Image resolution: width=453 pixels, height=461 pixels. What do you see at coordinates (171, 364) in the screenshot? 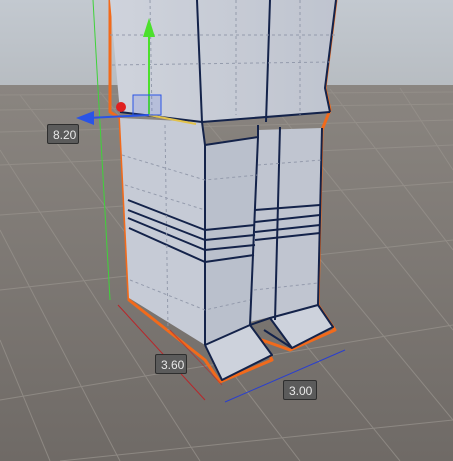
I see `depth-dimension-label: 3.60` at bounding box center [171, 364].